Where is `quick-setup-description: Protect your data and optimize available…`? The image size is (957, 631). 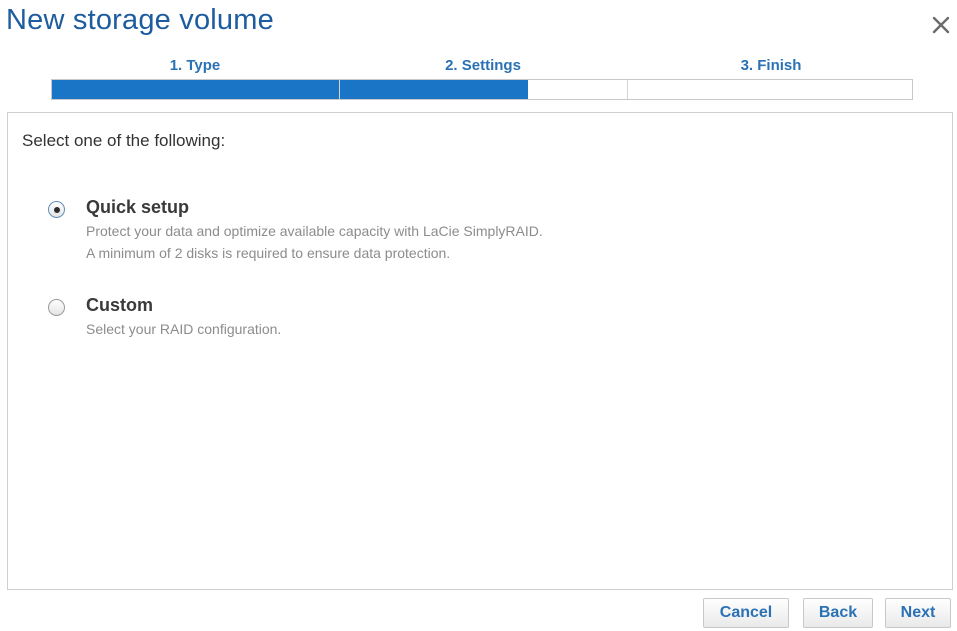 quick-setup-description: Protect your data and optimize available… is located at coordinates (314, 231).